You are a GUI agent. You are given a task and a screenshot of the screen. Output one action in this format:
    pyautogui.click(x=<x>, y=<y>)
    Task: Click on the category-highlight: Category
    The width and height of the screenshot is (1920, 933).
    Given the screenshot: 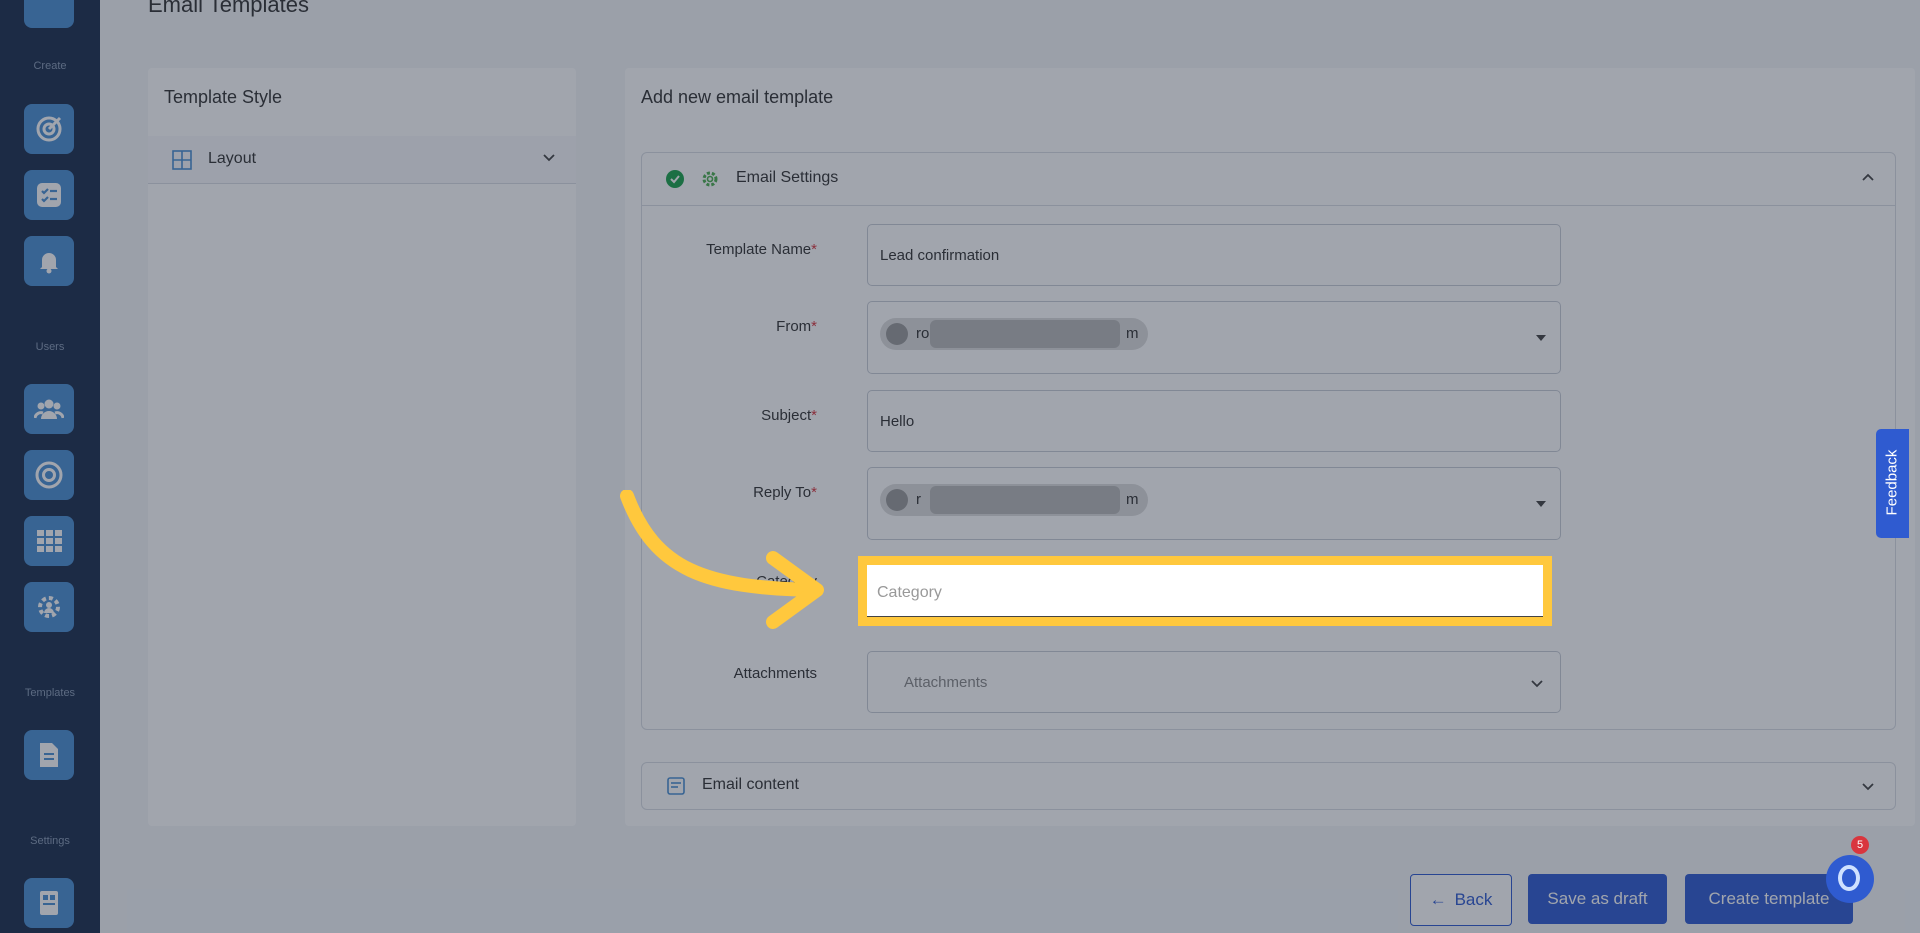 What is the action you would take?
    pyautogui.click(x=1205, y=591)
    